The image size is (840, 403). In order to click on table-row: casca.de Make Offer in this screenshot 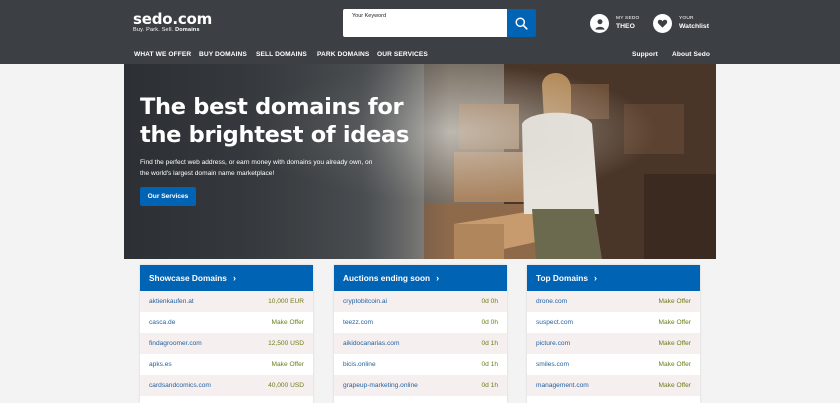, I will do `click(226, 322)`.